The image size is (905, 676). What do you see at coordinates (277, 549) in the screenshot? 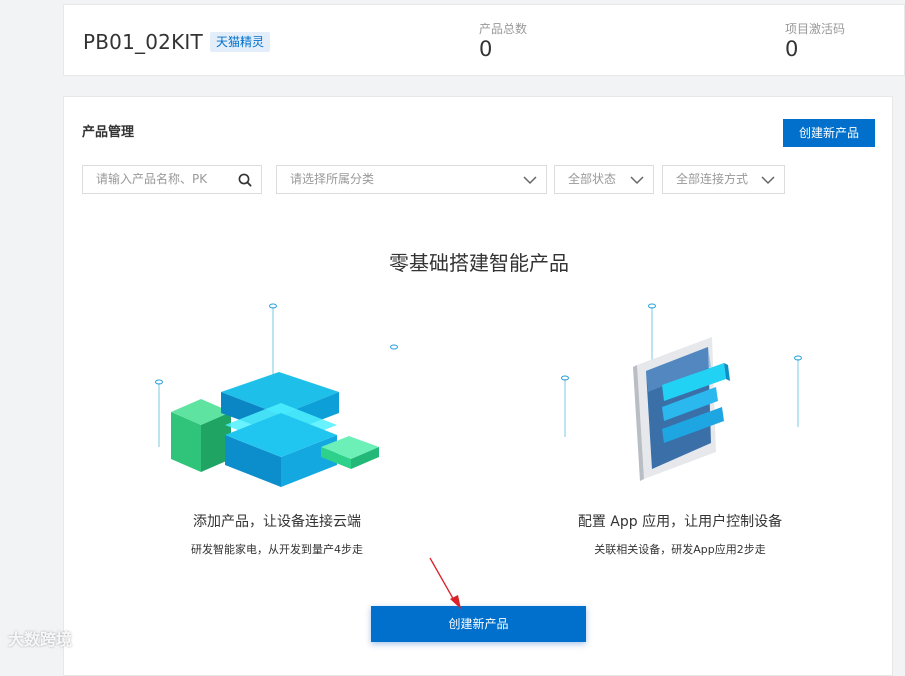
I see `feature-add-product-desc: 研发智能家电，从开发到量产4步走` at bounding box center [277, 549].